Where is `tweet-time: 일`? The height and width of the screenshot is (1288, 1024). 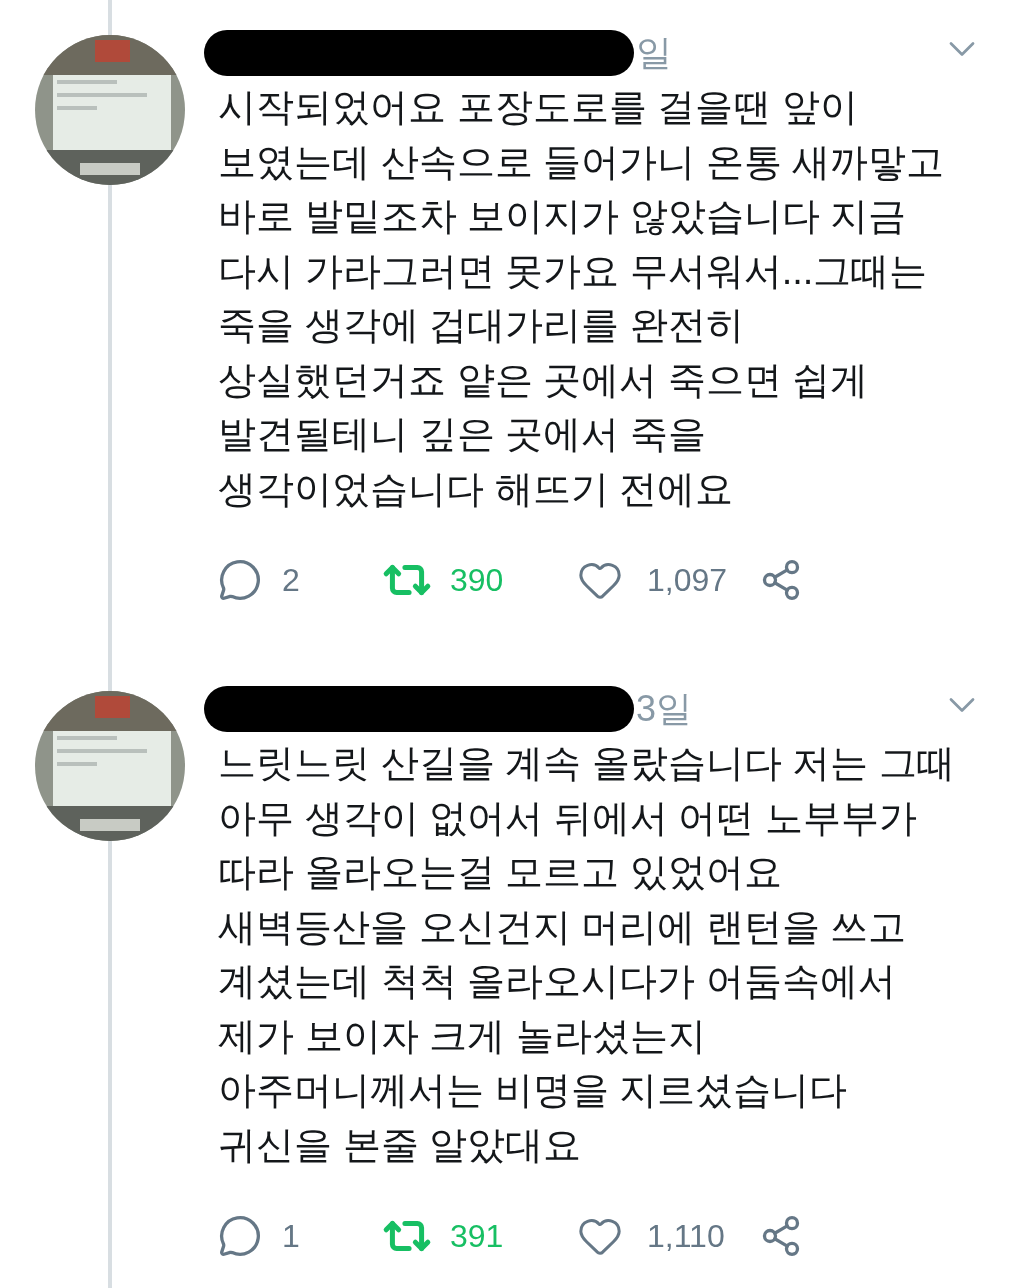 tweet-time: 일 is located at coordinates (654, 53).